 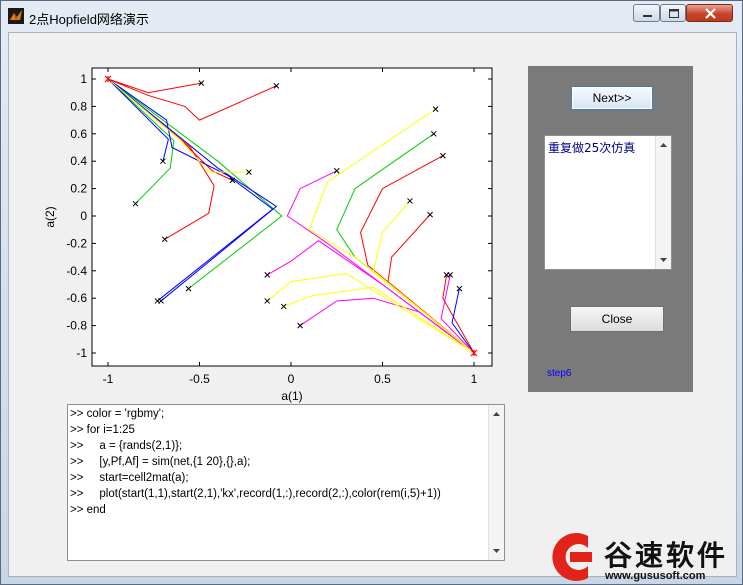 I want to click on y-tick-label: -0.6, so click(x=76, y=298).